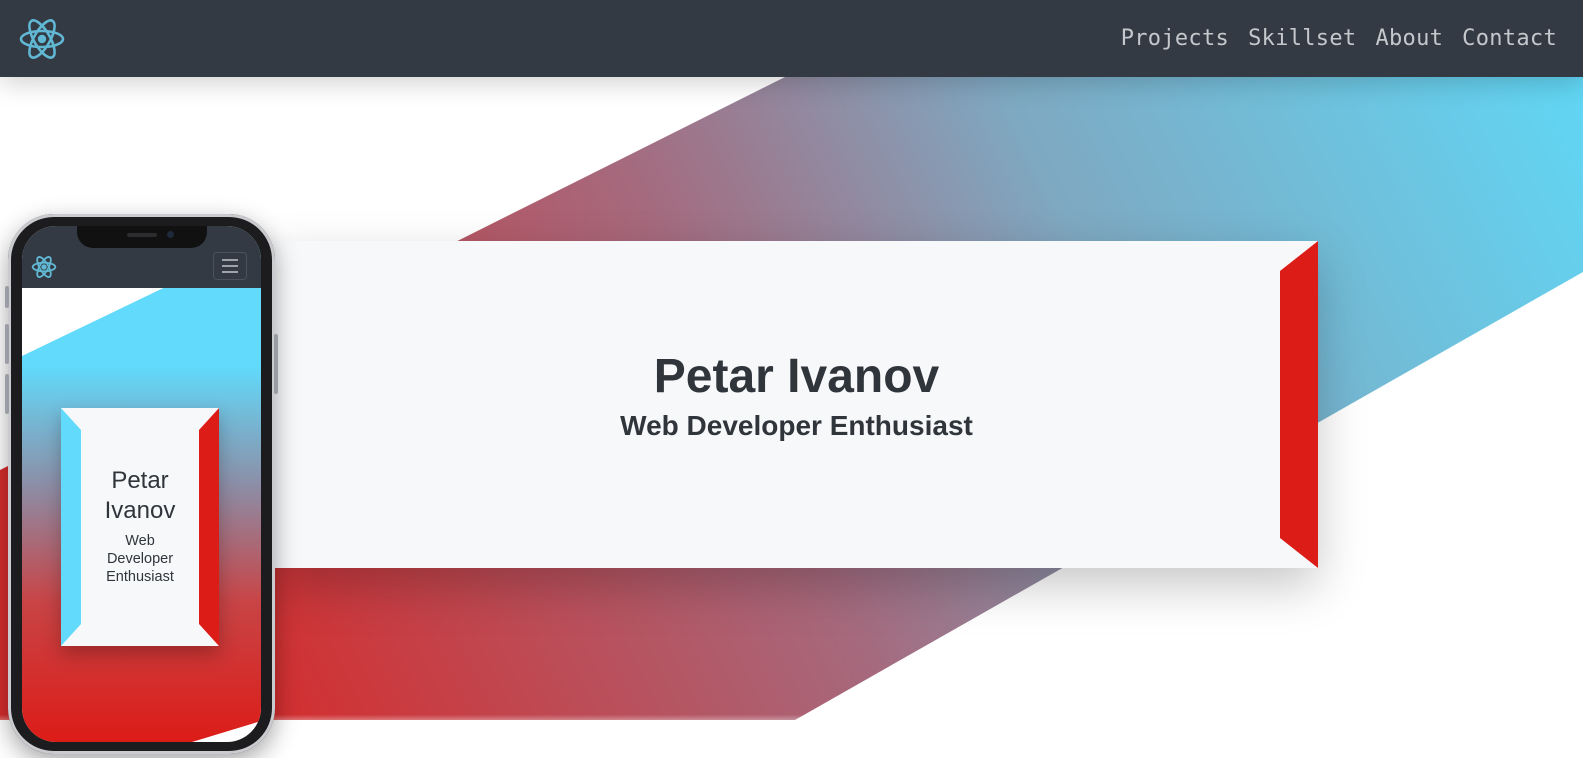 The width and height of the screenshot is (1583, 758). What do you see at coordinates (1302, 38) in the screenshot?
I see `nav-link-skillset: Skillset` at bounding box center [1302, 38].